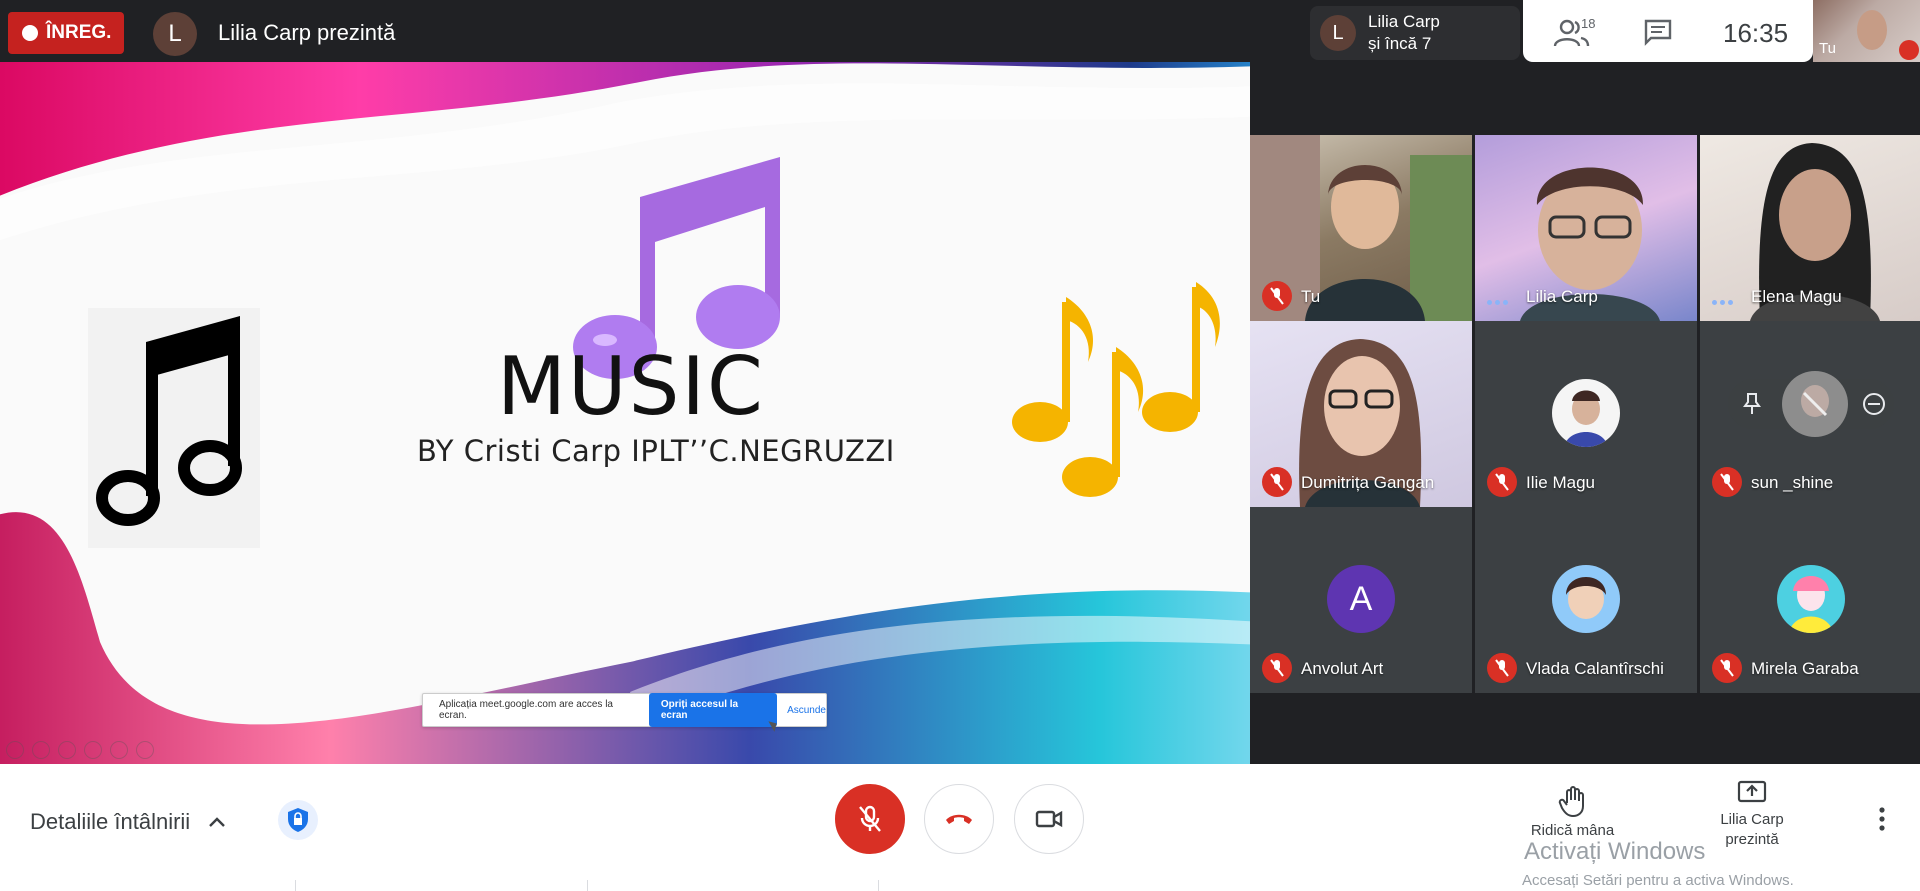 The image size is (1920, 891). What do you see at coordinates (307, 32) in the screenshot?
I see `presenter-status: Lilia Carp prezintă` at bounding box center [307, 32].